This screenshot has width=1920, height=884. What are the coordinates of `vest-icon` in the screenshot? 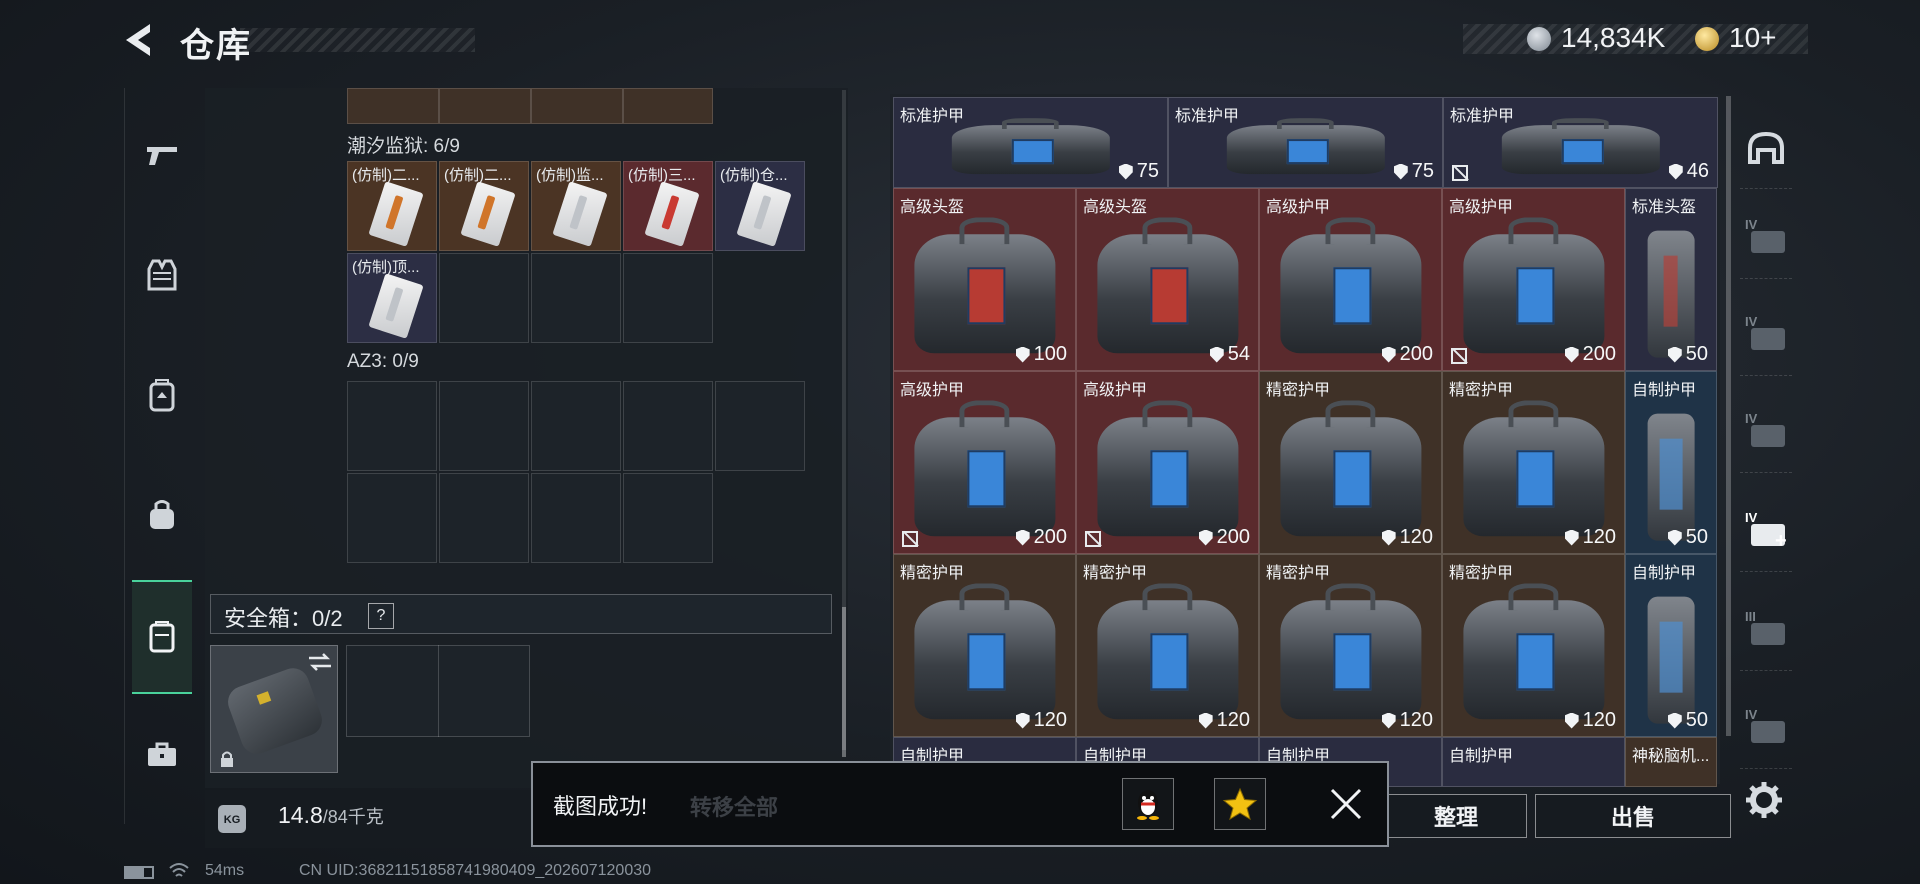 It's located at (162, 275).